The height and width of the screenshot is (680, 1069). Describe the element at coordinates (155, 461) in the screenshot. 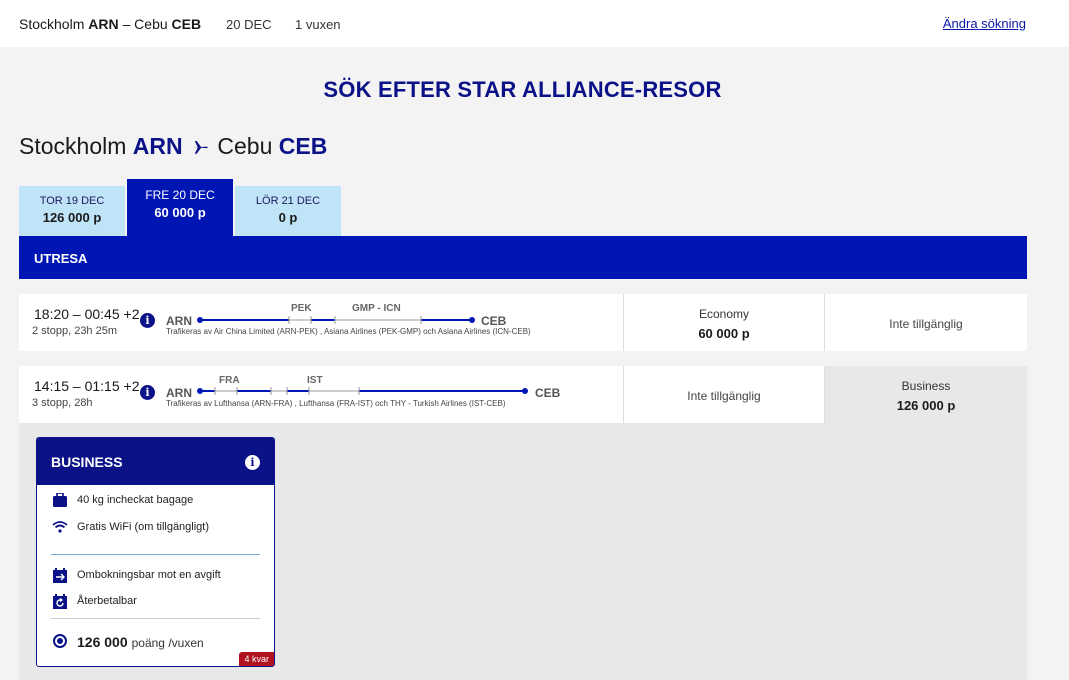

I see `fare-card-header: BUSINESS i` at that location.